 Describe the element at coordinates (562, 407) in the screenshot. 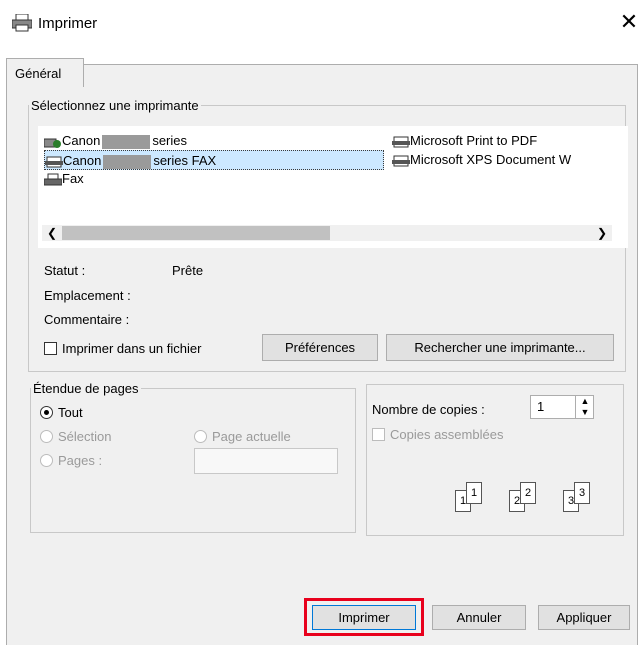

I see `copies-stepper: 1 ▲ ▼` at that location.